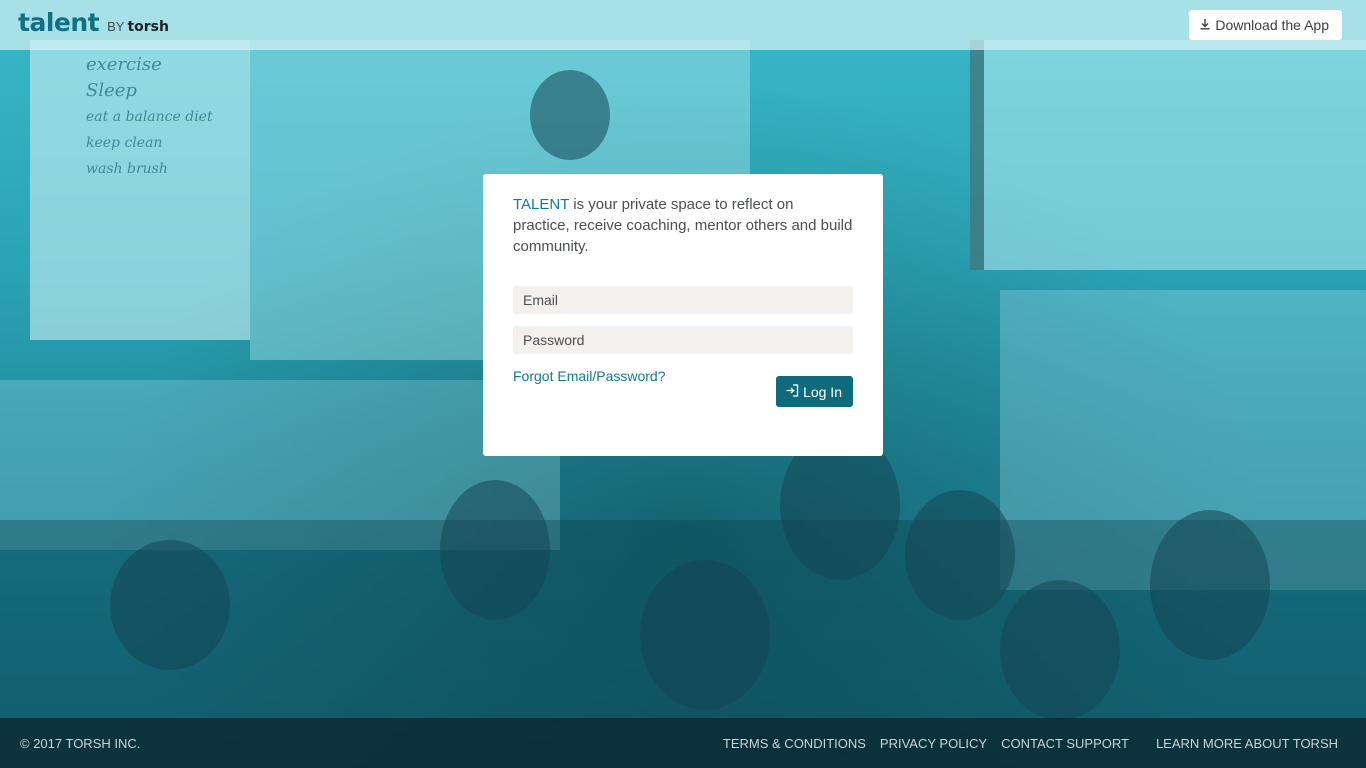 This screenshot has width=1366, height=768. Describe the element at coordinates (822, 391) in the screenshot. I see `login-label: Log In` at that location.